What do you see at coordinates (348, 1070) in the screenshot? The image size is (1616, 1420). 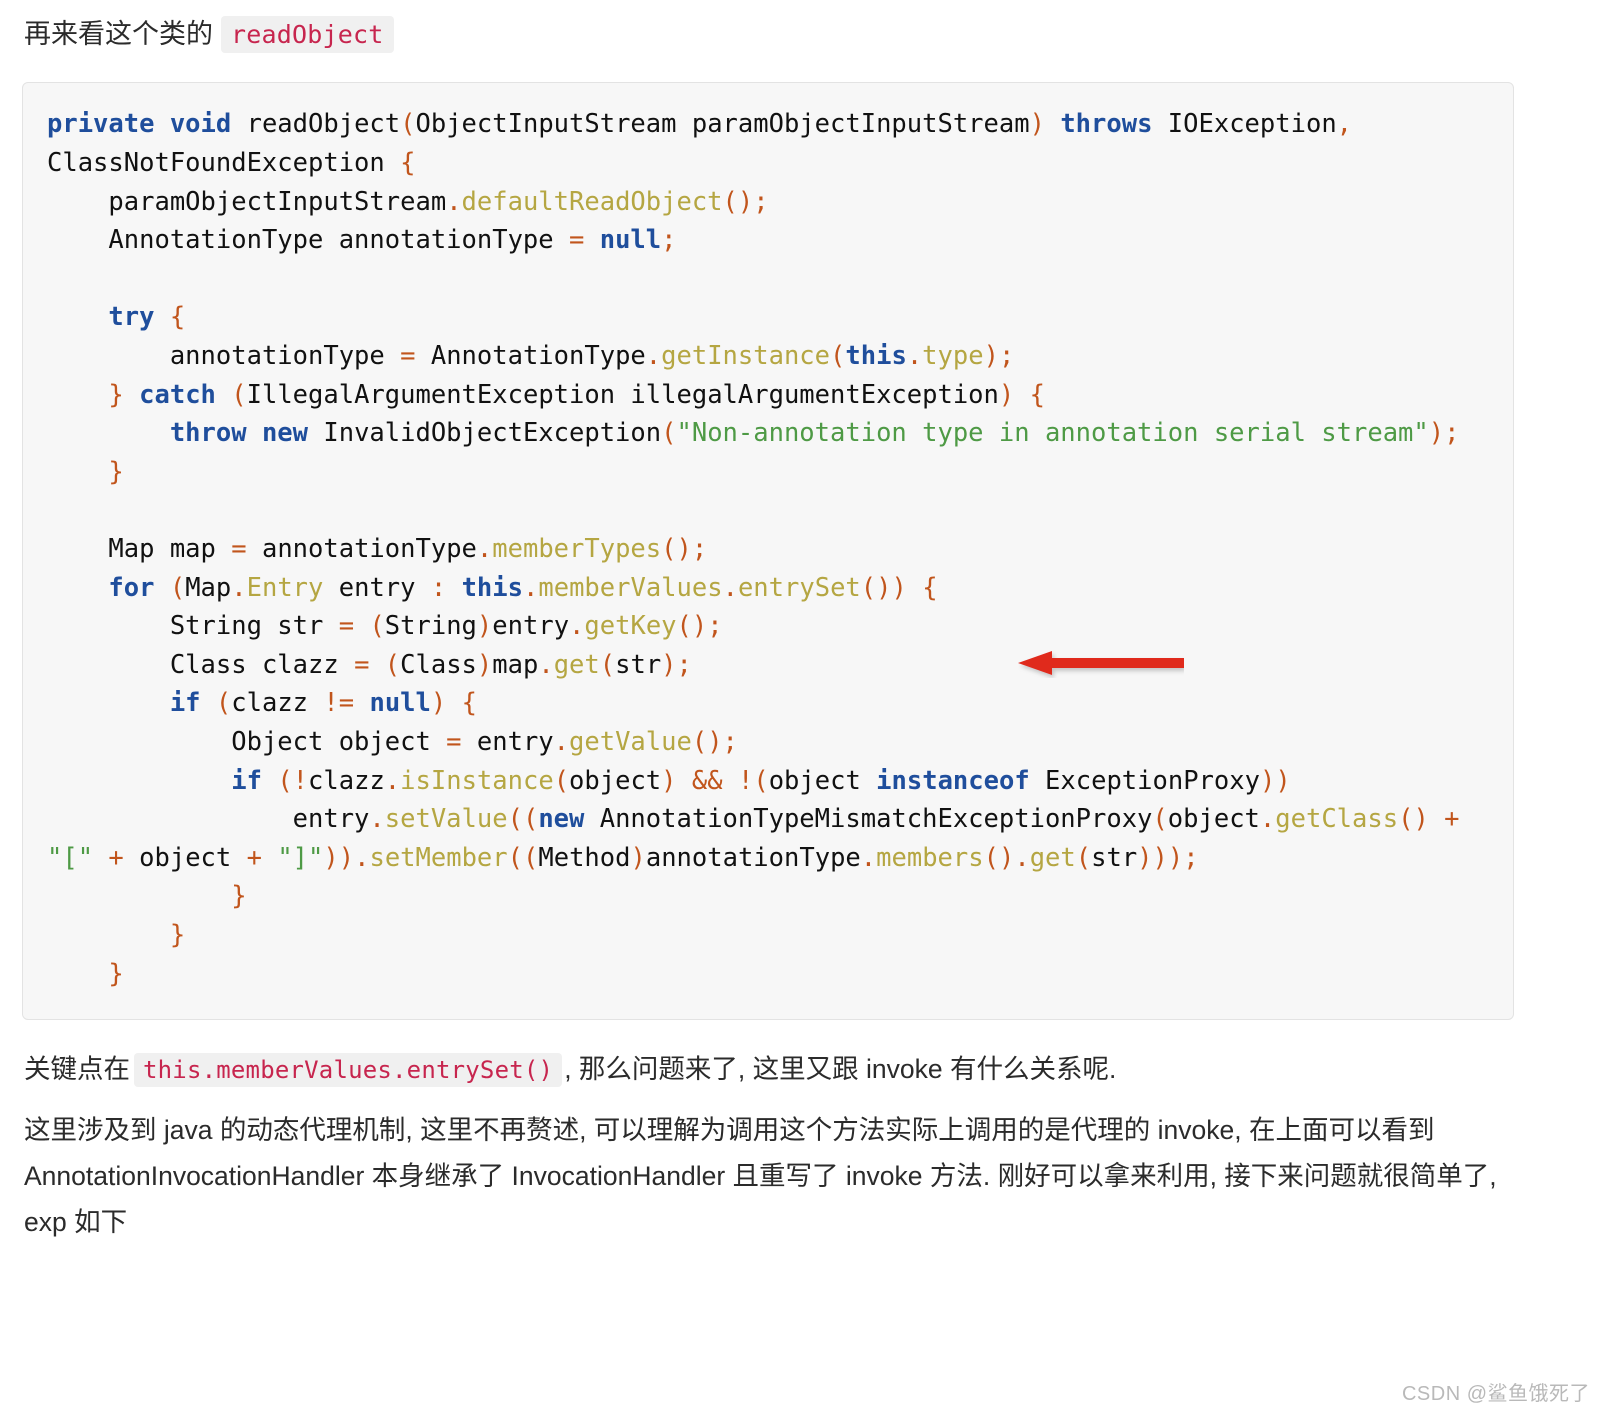 I see `paragraph-1-inline-code: this.memberValues.entrySet()` at bounding box center [348, 1070].